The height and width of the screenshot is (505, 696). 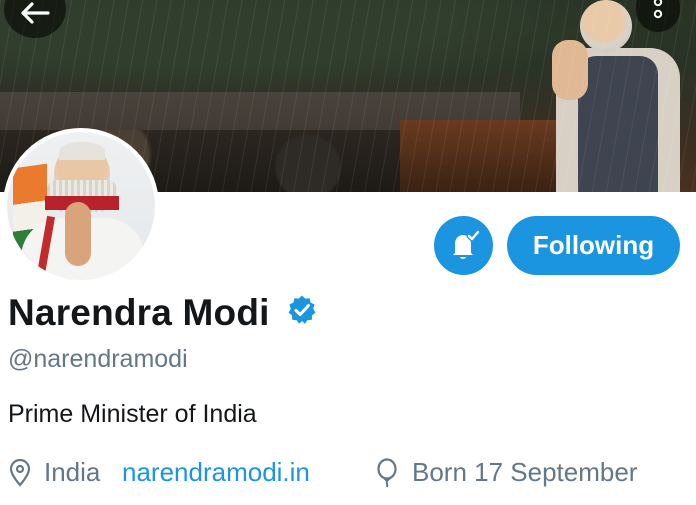 What do you see at coordinates (525, 472) in the screenshot?
I see `profile-birthday: Born 17 September` at bounding box center [525, 472].